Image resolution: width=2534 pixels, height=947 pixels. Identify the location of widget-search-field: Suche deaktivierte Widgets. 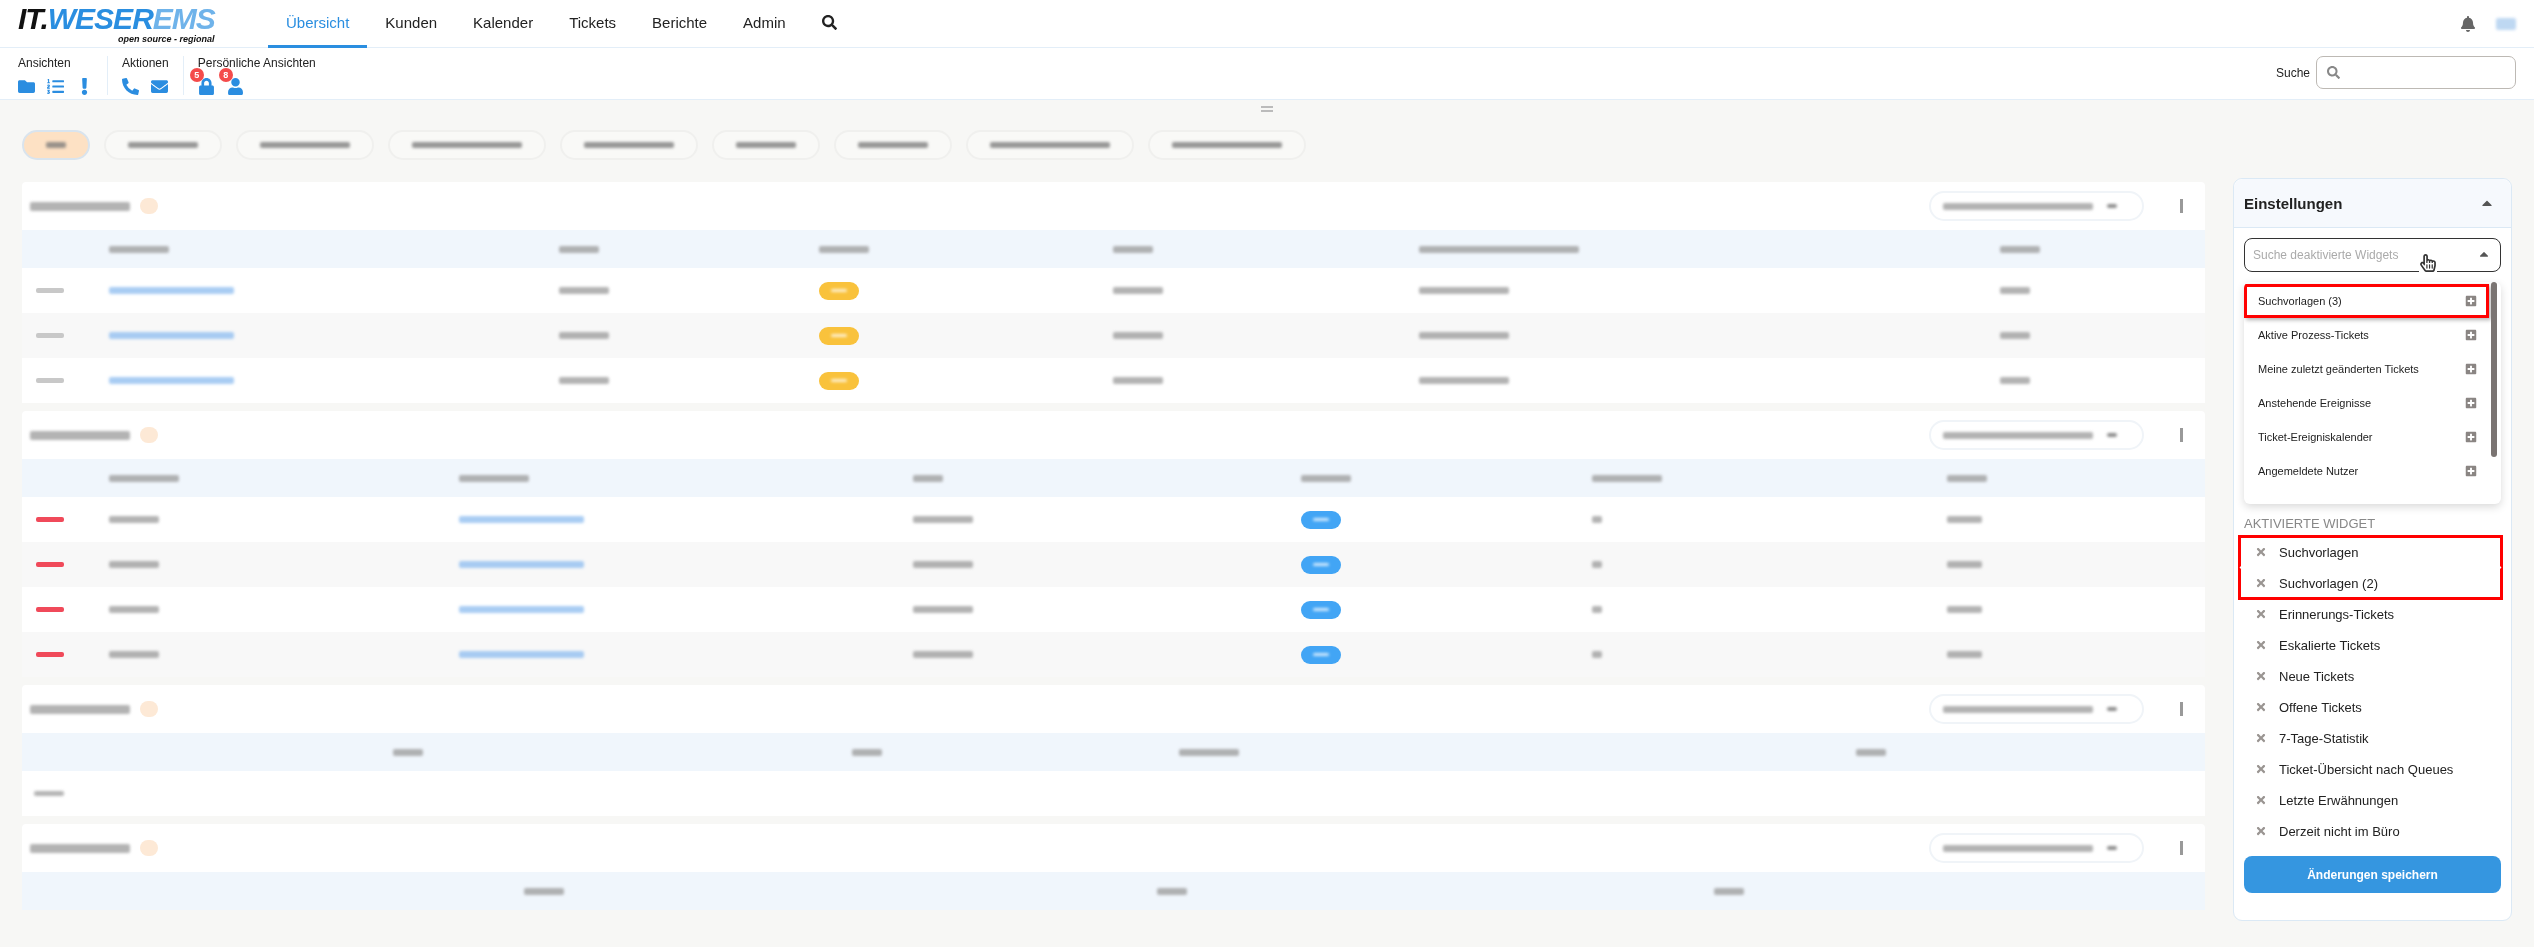
(2372, 255).